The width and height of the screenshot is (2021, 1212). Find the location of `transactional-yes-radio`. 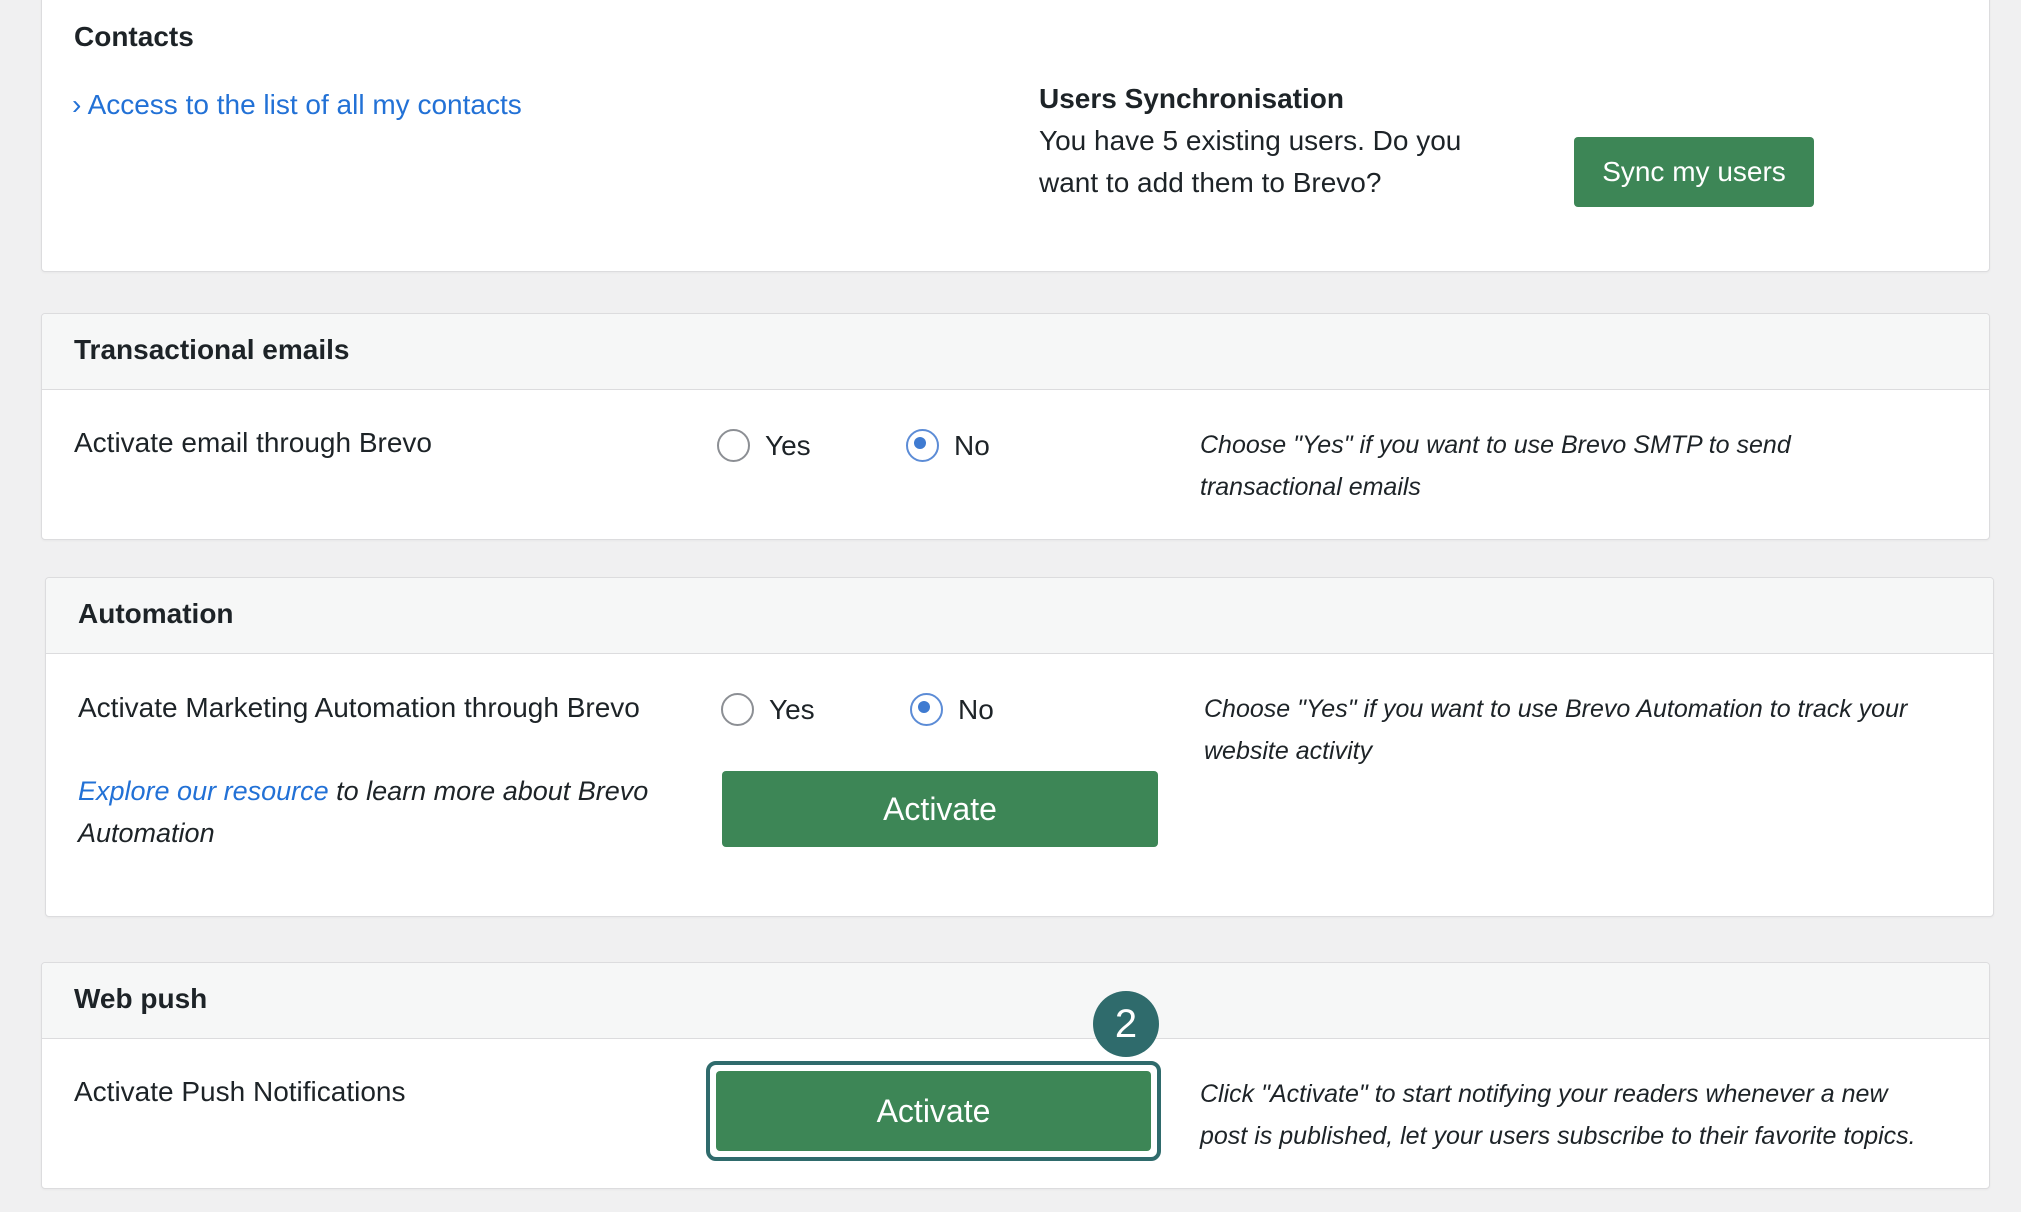

transactional-yes-radio is located at coordinates (733, 445).